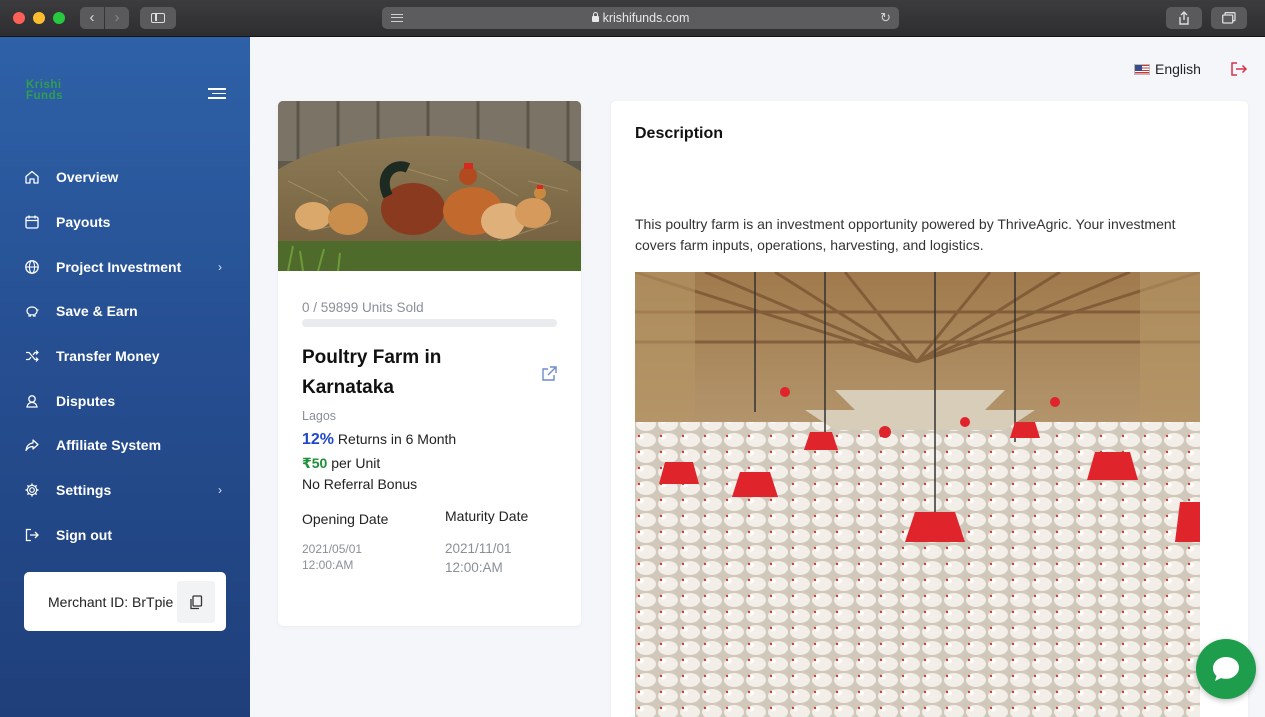 This screenshot has height=717, width=1265. What do you see at coordinates (84, 534) in the screenshot?
I see `sidebar-item-label: Sign out` at bounding box center [84, 534].